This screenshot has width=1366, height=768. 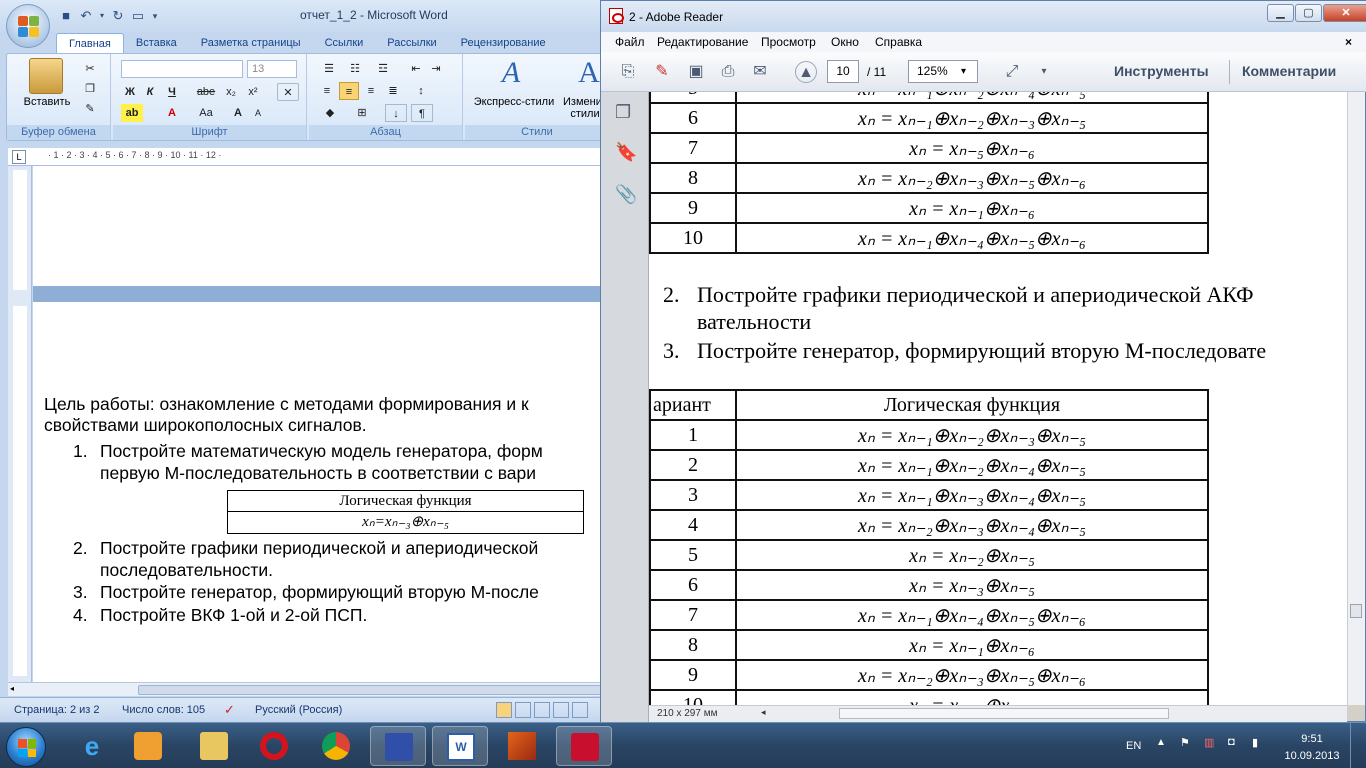 What do you see at coordinates (1280, 13) in the screenshot?
I see `minimize-icon: ▁` at bounding box center [1280, 13].